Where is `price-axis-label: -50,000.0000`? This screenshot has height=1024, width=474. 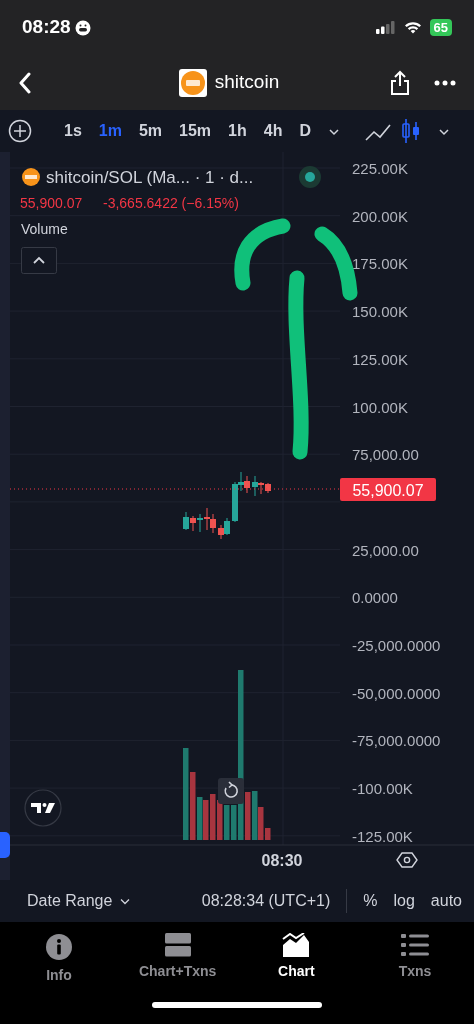 price-axis-label: -50,000.0000 is located at coordinates (396, 693).